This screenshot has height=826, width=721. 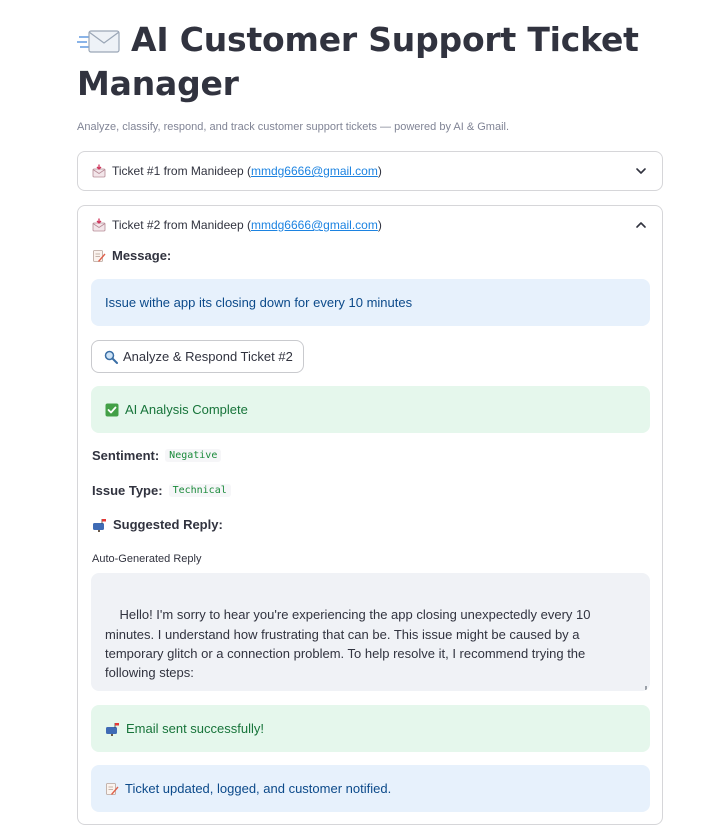 What do you see at coordinates (314, 225) in the screenshot?
I see `ticket-2-email-link: mmdg6666@gmail.com` at bounding box center [314, 225].